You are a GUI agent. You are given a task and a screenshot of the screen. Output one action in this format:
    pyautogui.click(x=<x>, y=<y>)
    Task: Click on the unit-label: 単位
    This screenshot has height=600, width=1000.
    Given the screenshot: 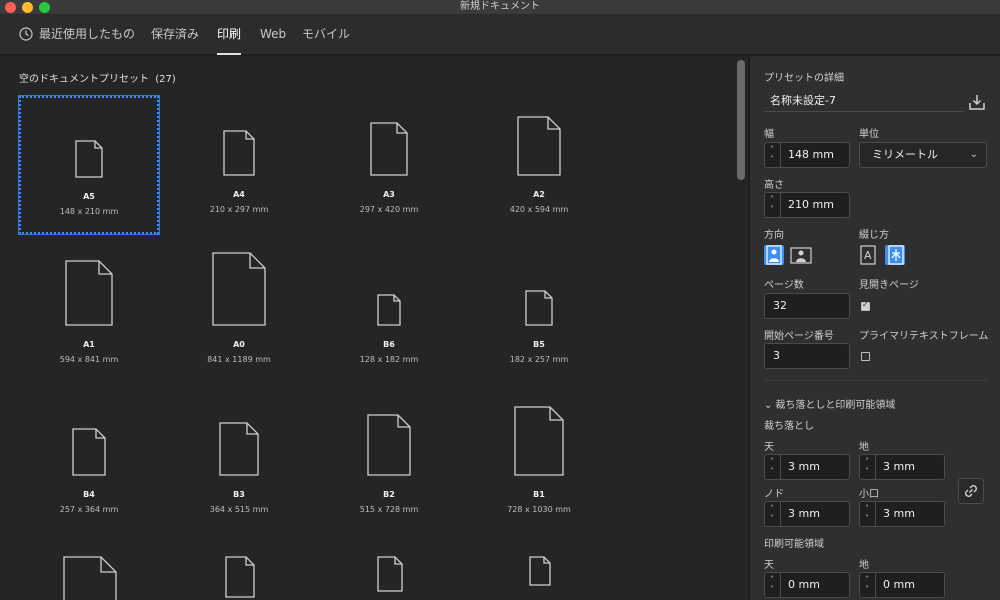 What is the action you would take?
    pyautogui.click(x=869, y=134)
    